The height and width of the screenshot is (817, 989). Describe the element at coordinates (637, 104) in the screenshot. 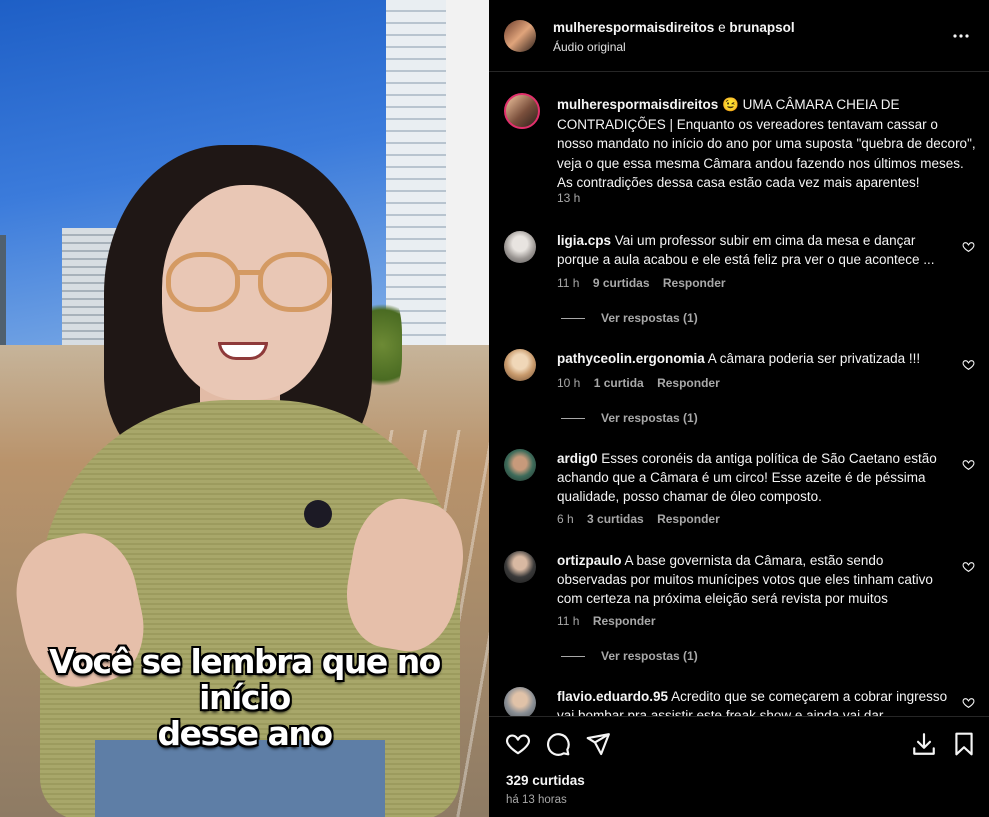

I see `post-author-username: mulherespormaisdireitos` at that location.